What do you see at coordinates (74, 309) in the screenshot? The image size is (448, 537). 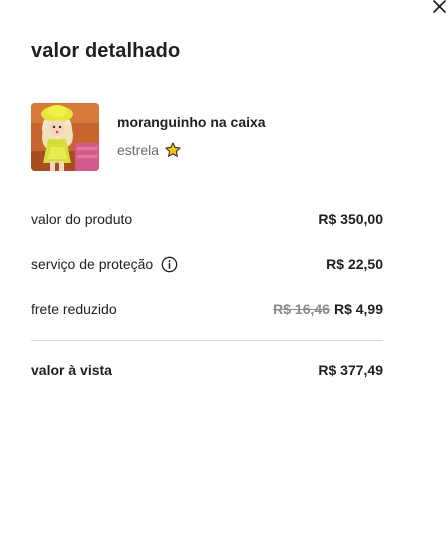 I see `shipping-label: frete reduzido` at bounding box center [74, 309].